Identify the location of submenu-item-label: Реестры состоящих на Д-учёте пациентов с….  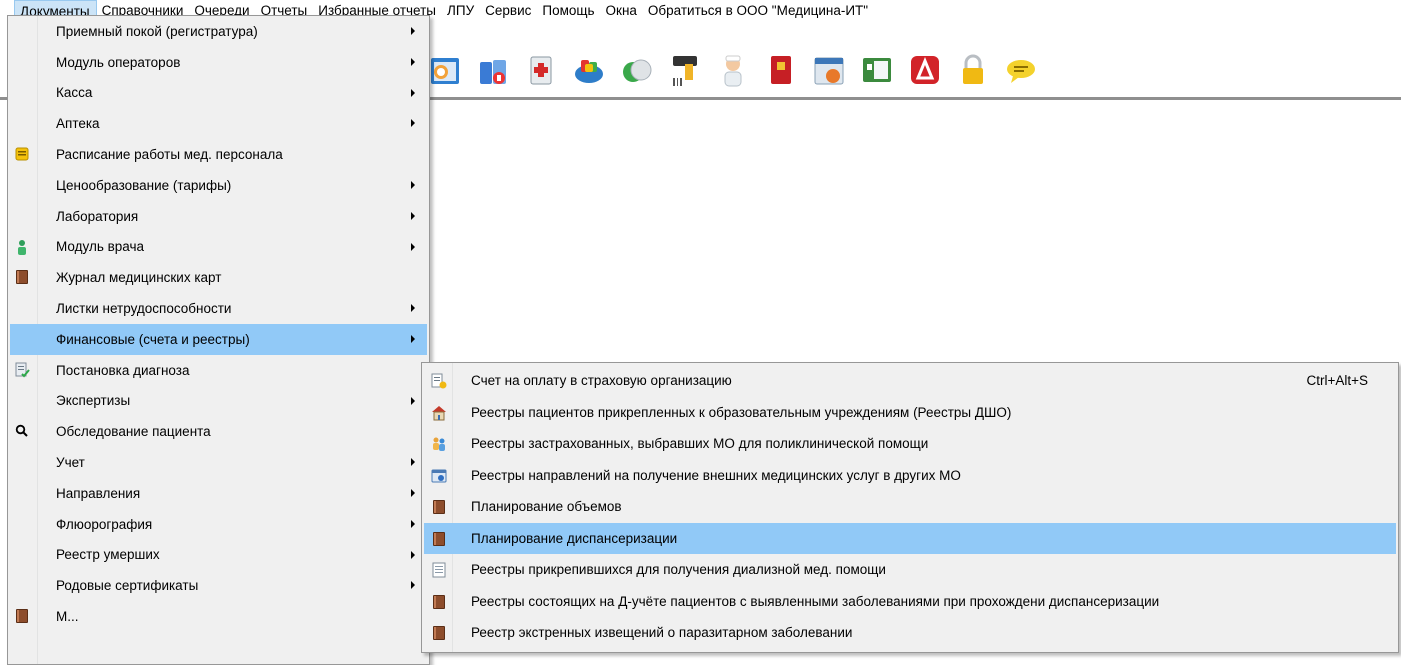
(815, 601).